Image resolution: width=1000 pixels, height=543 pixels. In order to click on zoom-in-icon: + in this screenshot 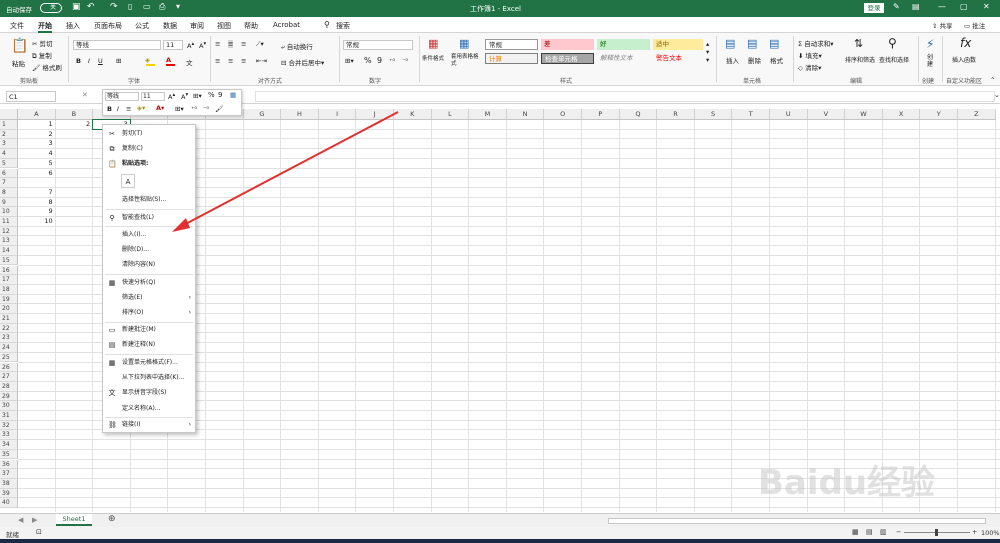, I will do `click(974, 532)`.